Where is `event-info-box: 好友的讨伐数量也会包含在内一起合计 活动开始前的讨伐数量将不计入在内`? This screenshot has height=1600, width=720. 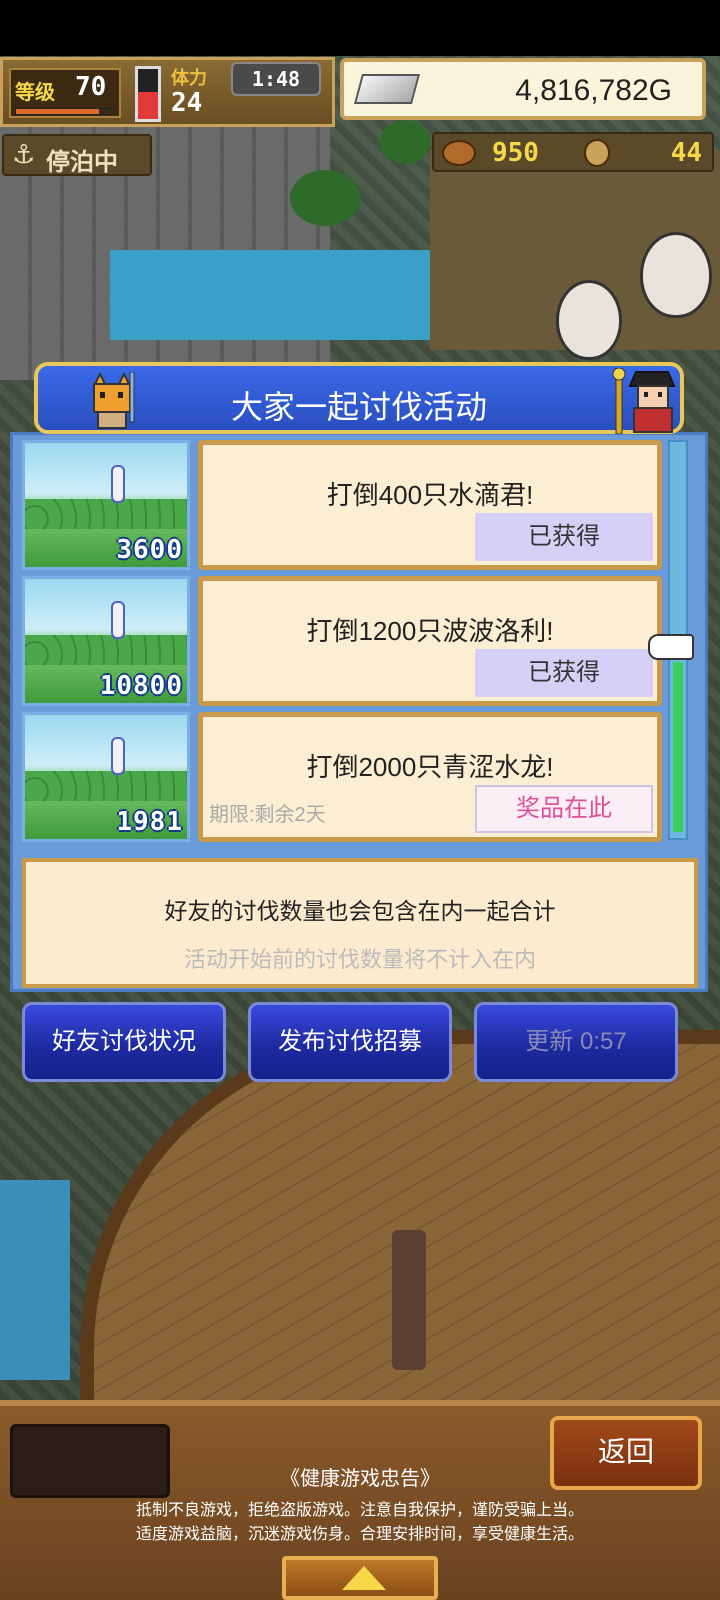 event-info-box: 好友的讨伐数量也会包含在内一起合计 活动开始前的讨伐数量将不计入在内 is located at coordinates (360, 923).